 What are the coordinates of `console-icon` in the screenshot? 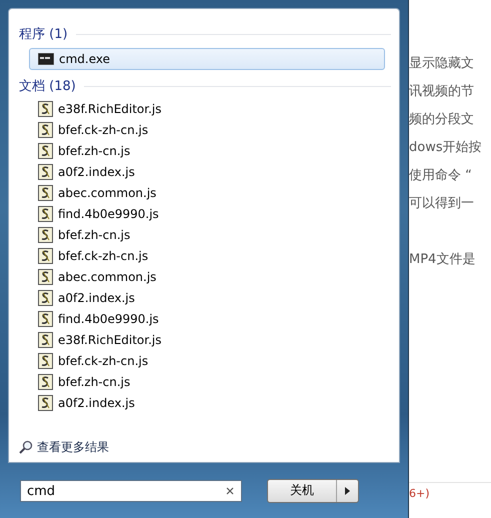 It's located at (46, 59).